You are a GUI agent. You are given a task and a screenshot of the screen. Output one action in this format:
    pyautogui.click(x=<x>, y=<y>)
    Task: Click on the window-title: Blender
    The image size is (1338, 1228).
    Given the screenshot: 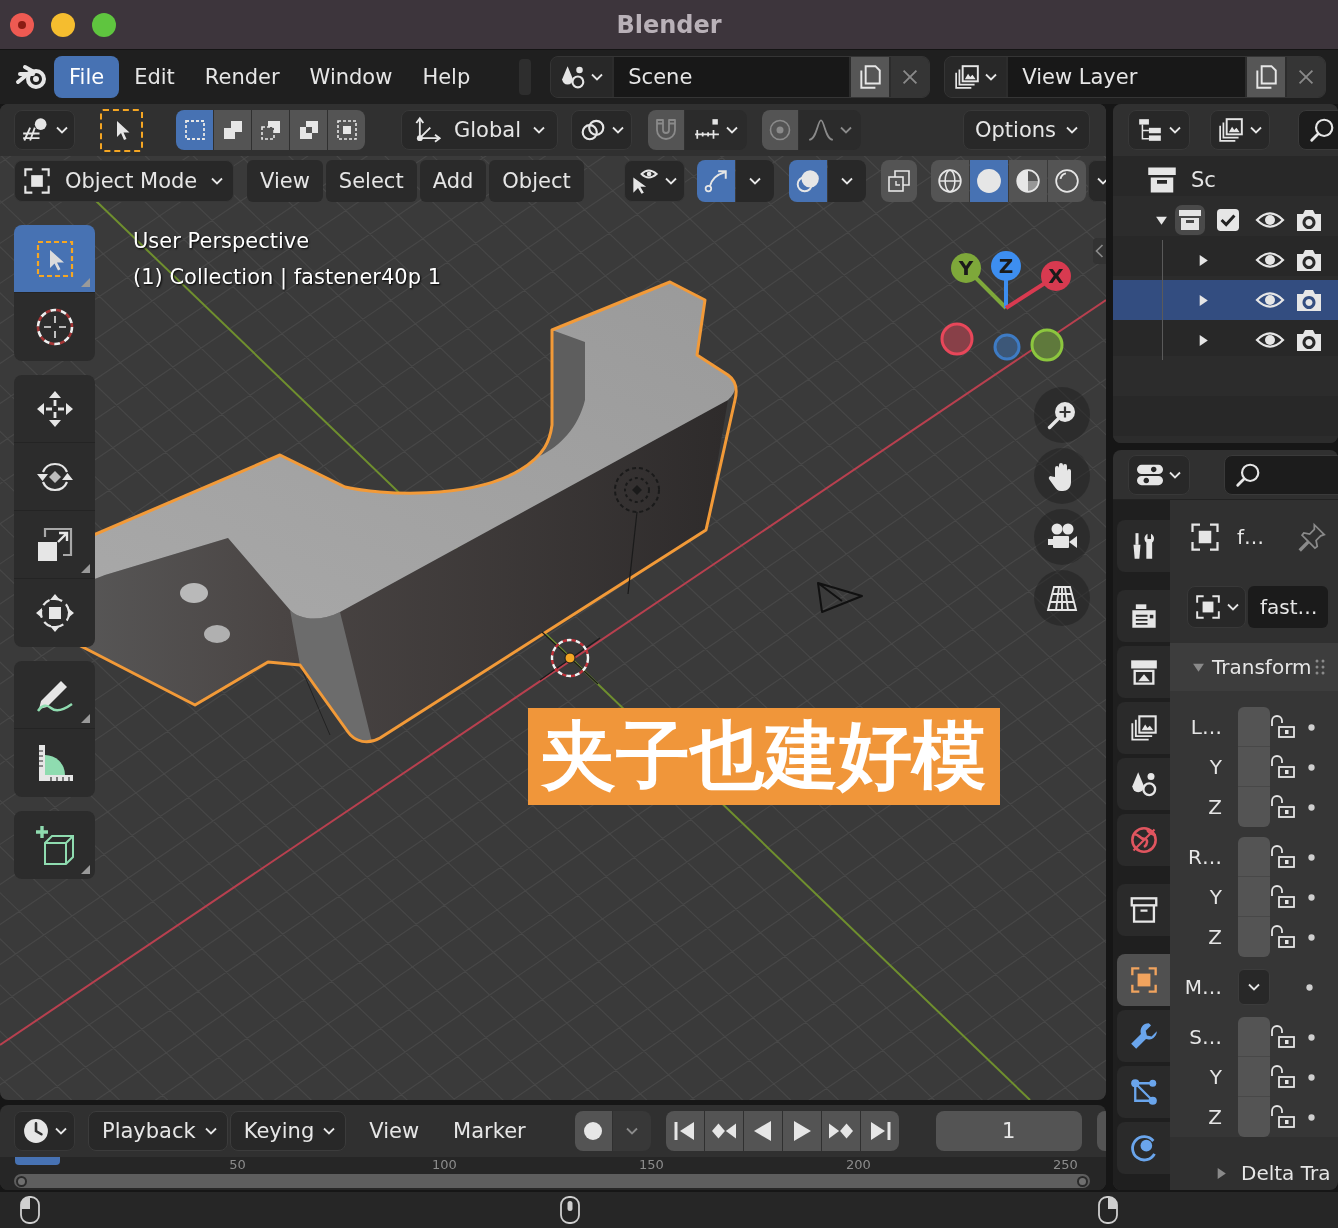 What is the action you would take?
    pyautogui.click(x=669, y=24)
    